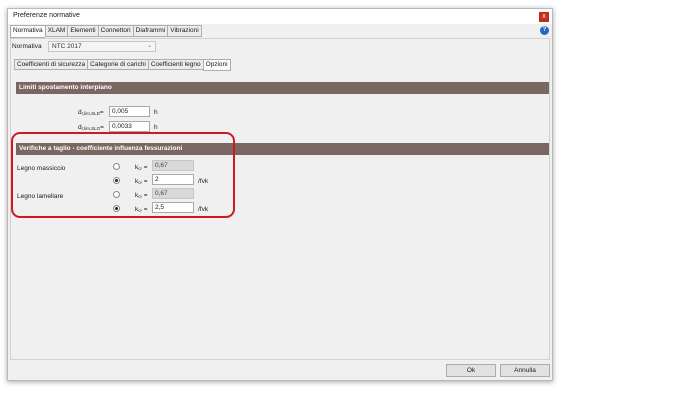 The image size is (680, 413). I want to click on normativa-selected-value: NTC 2017, so click(67, 46).